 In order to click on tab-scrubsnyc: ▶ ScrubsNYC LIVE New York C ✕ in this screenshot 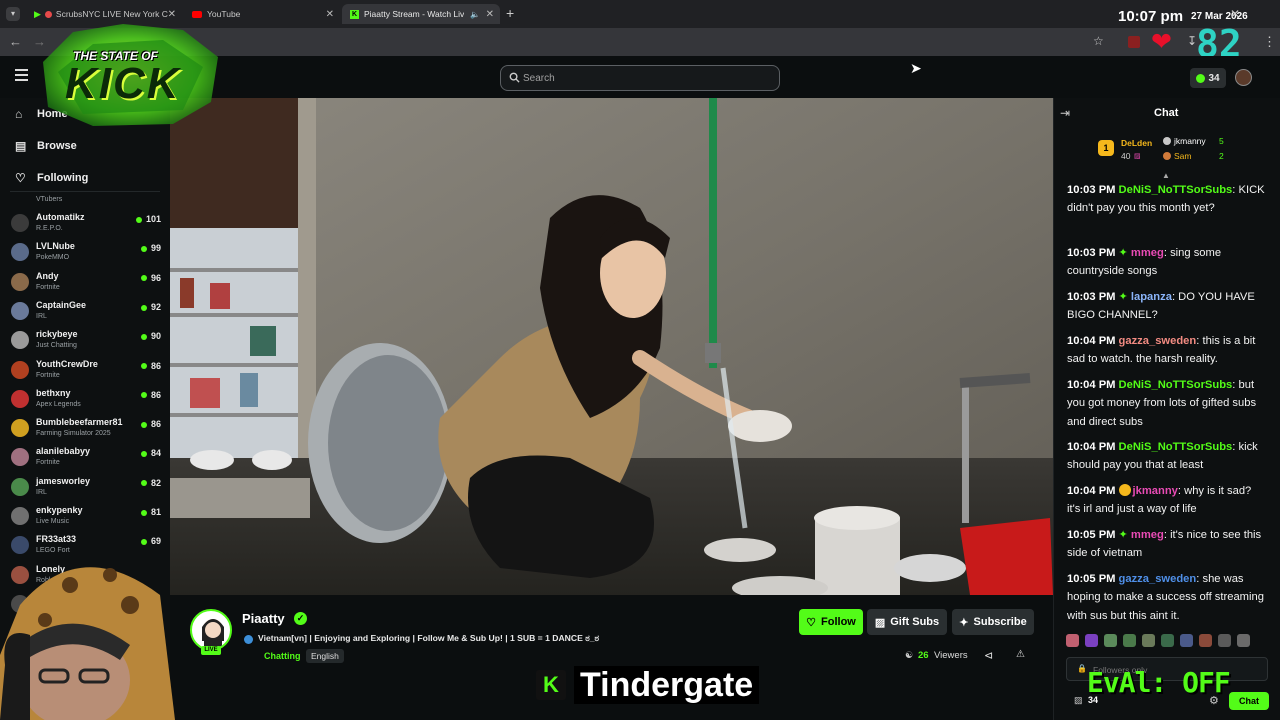, I will do `click(104, 14)`.